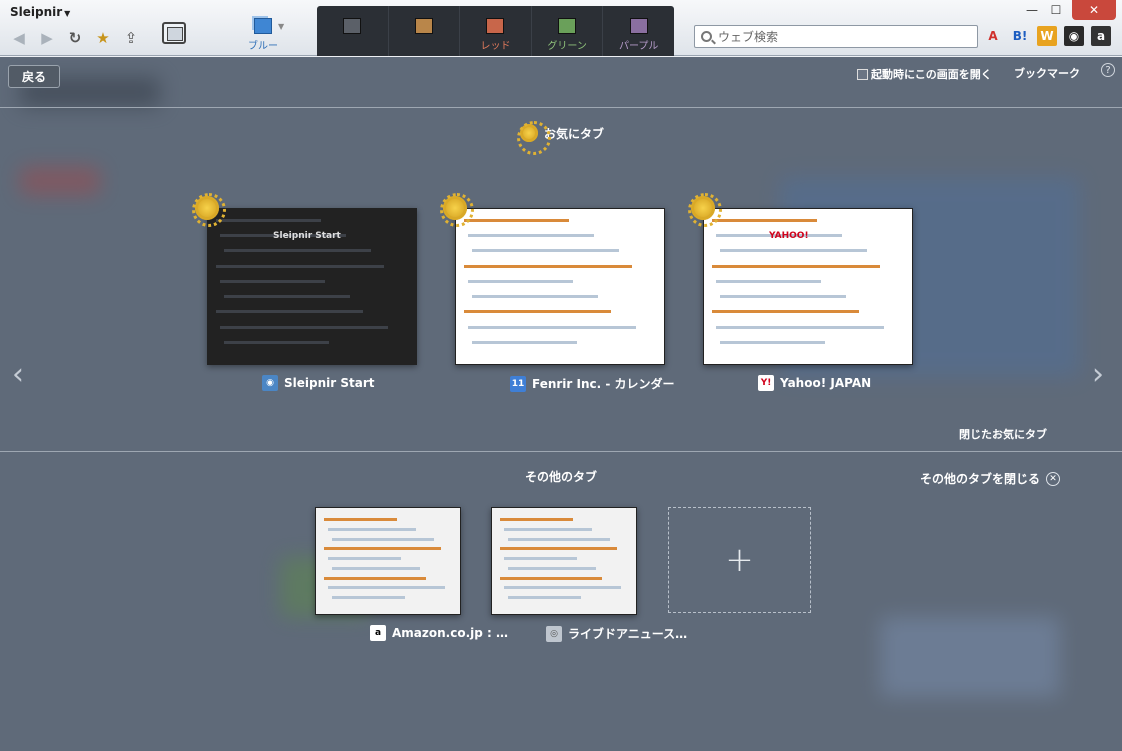  What do you see at coordinates (554, 633) in the screenshot?
I see `livedoor-icon: ◎` at bounding box center [554, 633].